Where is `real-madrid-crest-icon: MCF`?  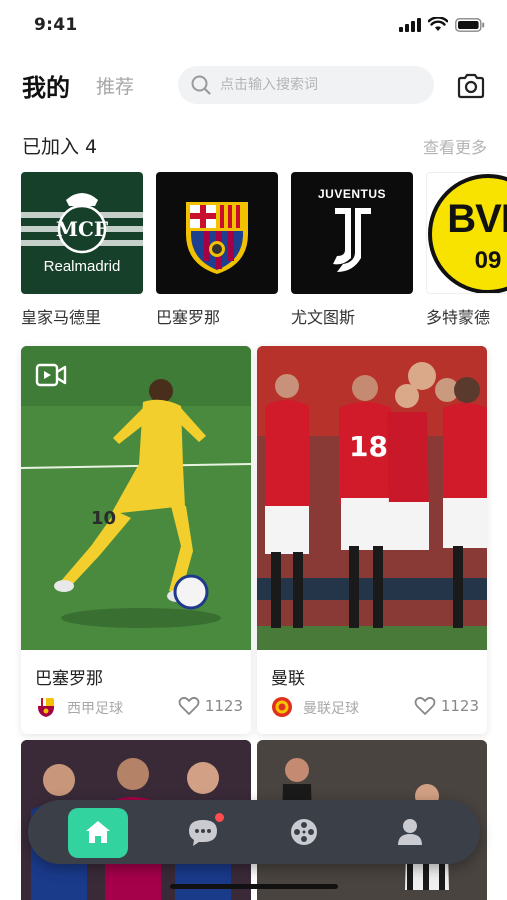
real-madrid-crest-icon: MCF is located at coordinates (82, 223).